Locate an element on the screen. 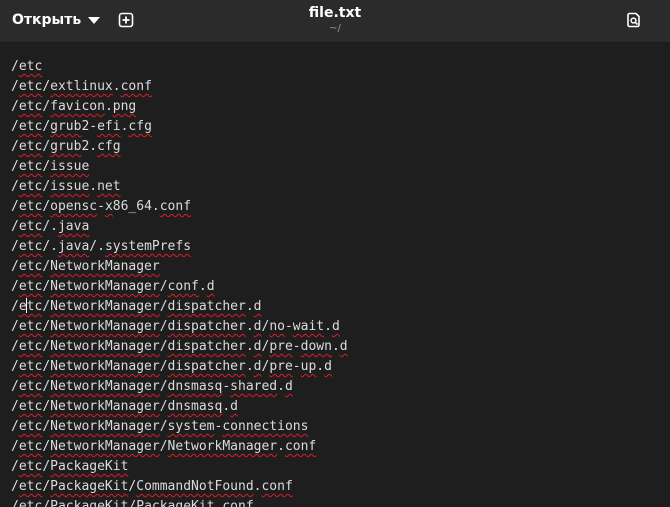 The height and width of the screenshot is (507, 670). window-title-block: file.txt ~/ is located at coordinates (335, 20).